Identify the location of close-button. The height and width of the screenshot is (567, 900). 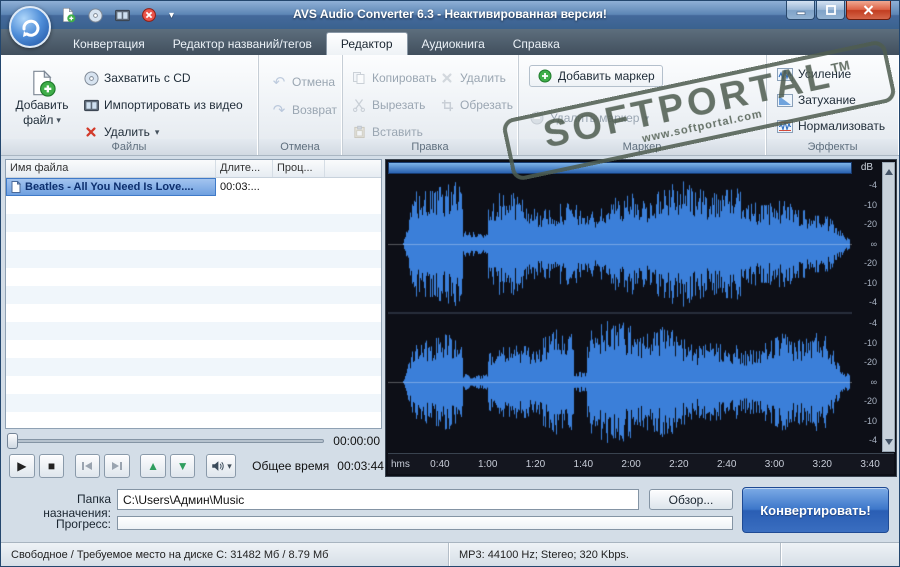
(868, 10).